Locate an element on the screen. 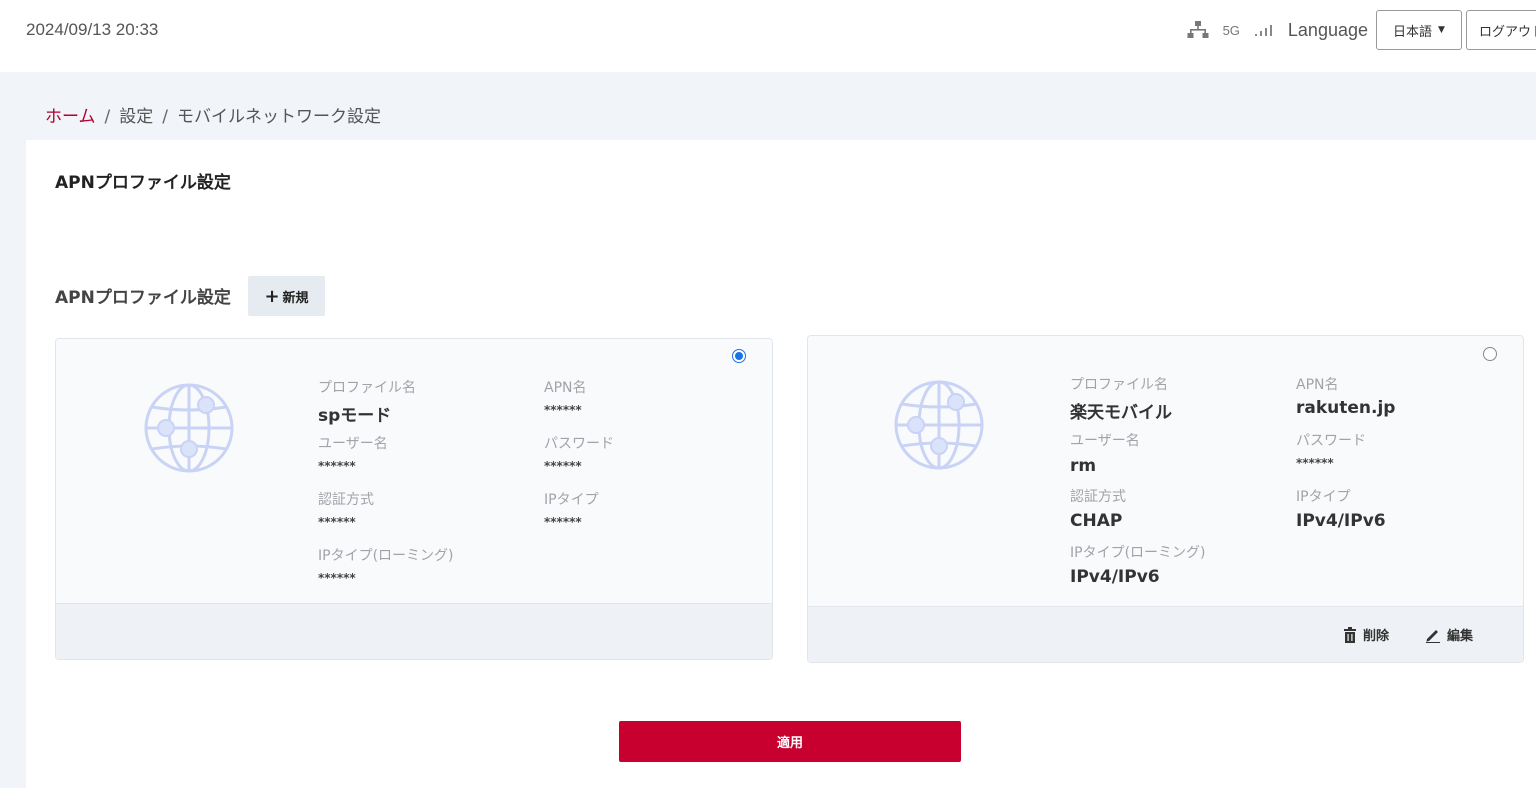 Image resolution: width=1536 pixels, height=788 pixels. auth-value: ****** is located at coordinates (337, 522).